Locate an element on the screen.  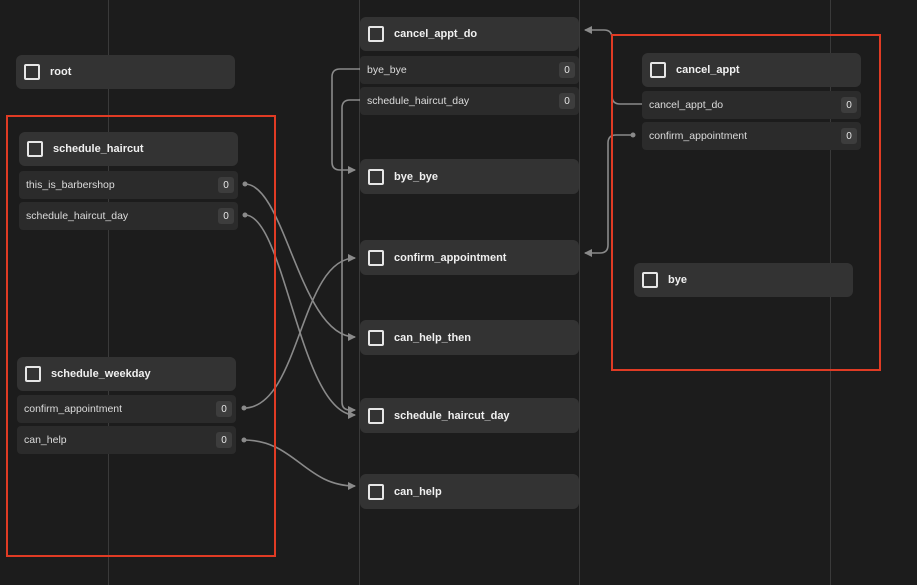
row-label: bye_bye is located at coordinates (387, 70).